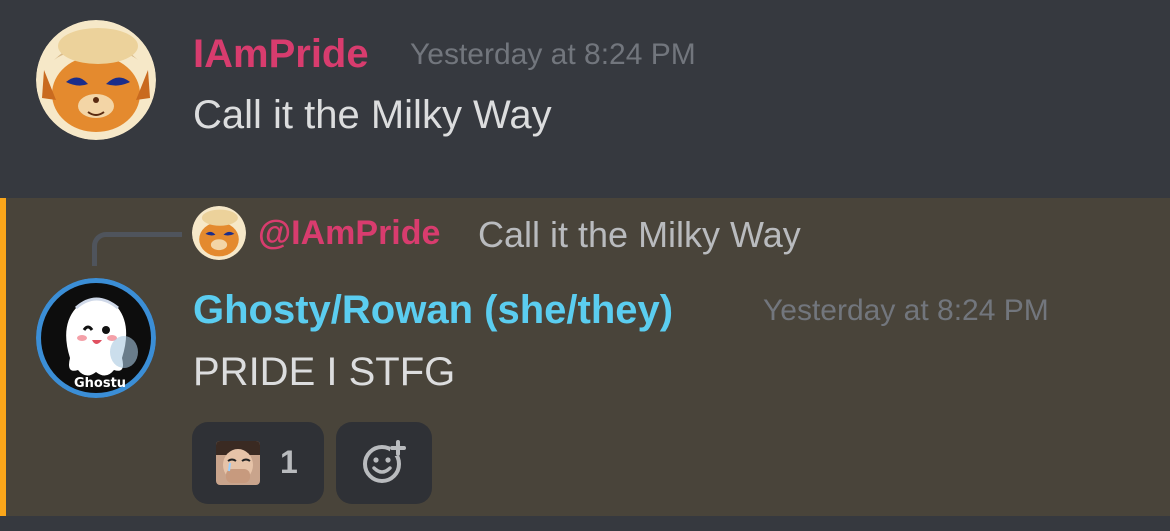 Image resolution: width=1170 pixels, height=531 pixels. What do you see at coordinates (324, 372) in the screenshot?
I see `message-content: PRIDE I STFG` at bounding box center [324, 372].